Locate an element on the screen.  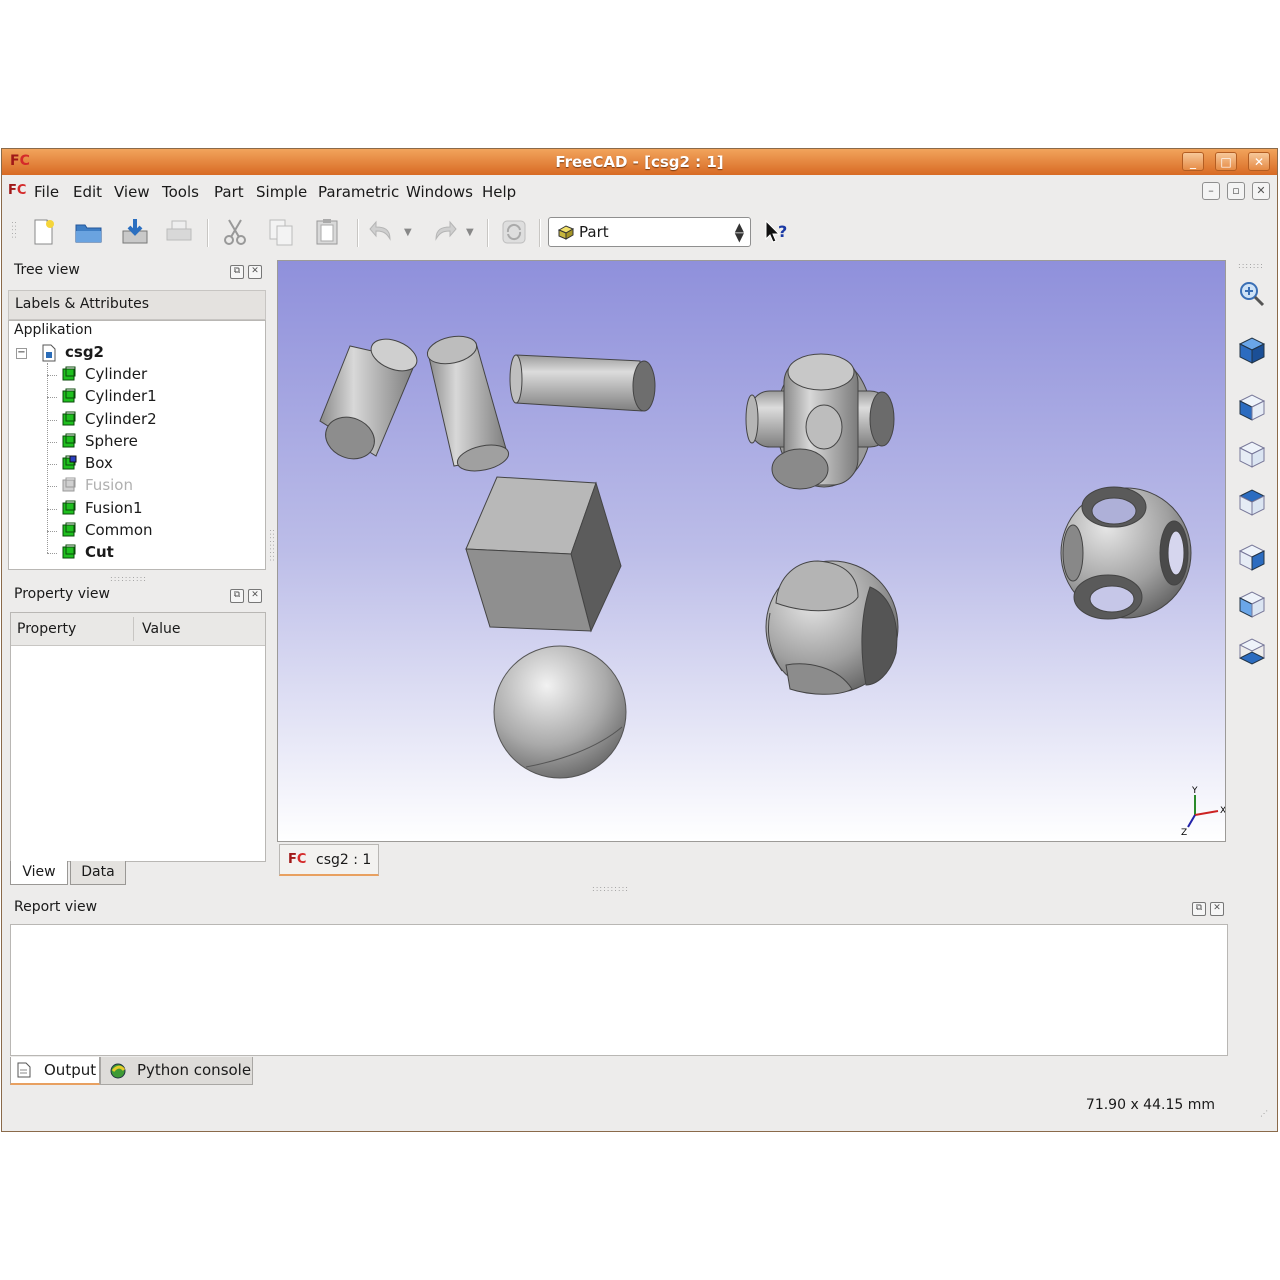
tree-item-cylinder1: Cylinder1 is located at coordinates (102, 397).